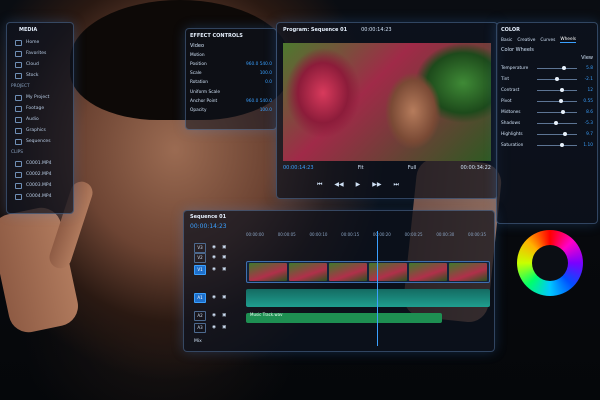 Image resolution: width=600 pixels, height=400 pixels. Describe the element at coordinates (587, 90) in the screenshot. I see `color-slider-value: 12` at that location.